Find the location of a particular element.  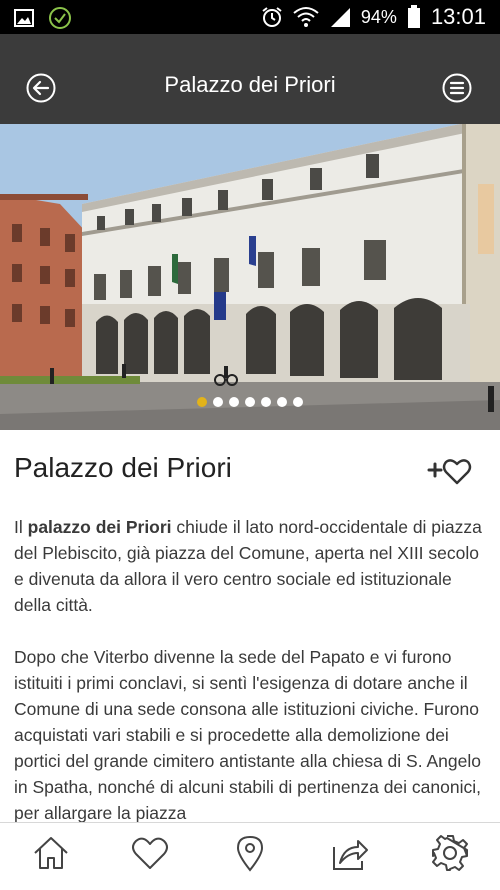

paragraph-1-bold: palazzo dei Priori is located at coordinates (99, 527).